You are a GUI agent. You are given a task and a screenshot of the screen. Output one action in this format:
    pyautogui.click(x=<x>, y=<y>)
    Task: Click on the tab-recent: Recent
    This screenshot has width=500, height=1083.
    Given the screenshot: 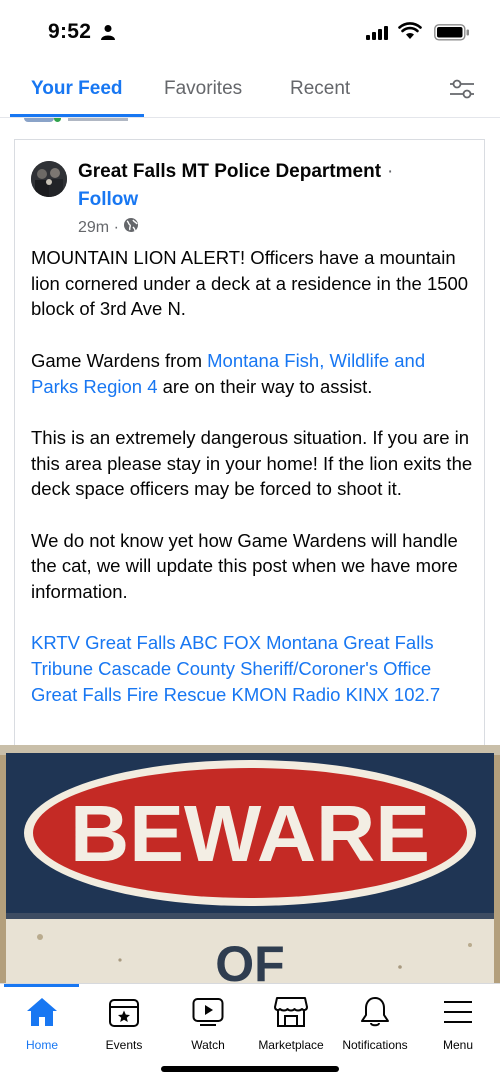 What is the action you would take?
    pyautogui.click(x=320, y=89)
    